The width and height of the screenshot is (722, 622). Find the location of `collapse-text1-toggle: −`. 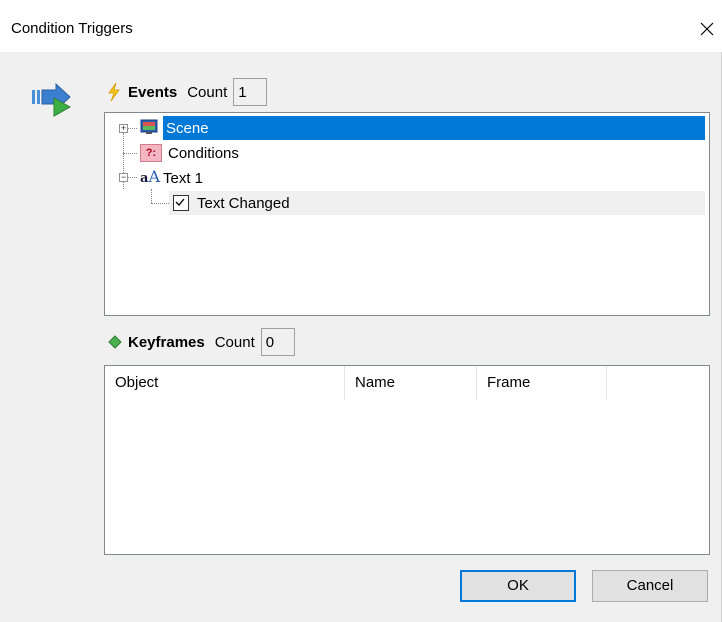

collapse-text1-toggle: − is located at coordinates (123, 177).